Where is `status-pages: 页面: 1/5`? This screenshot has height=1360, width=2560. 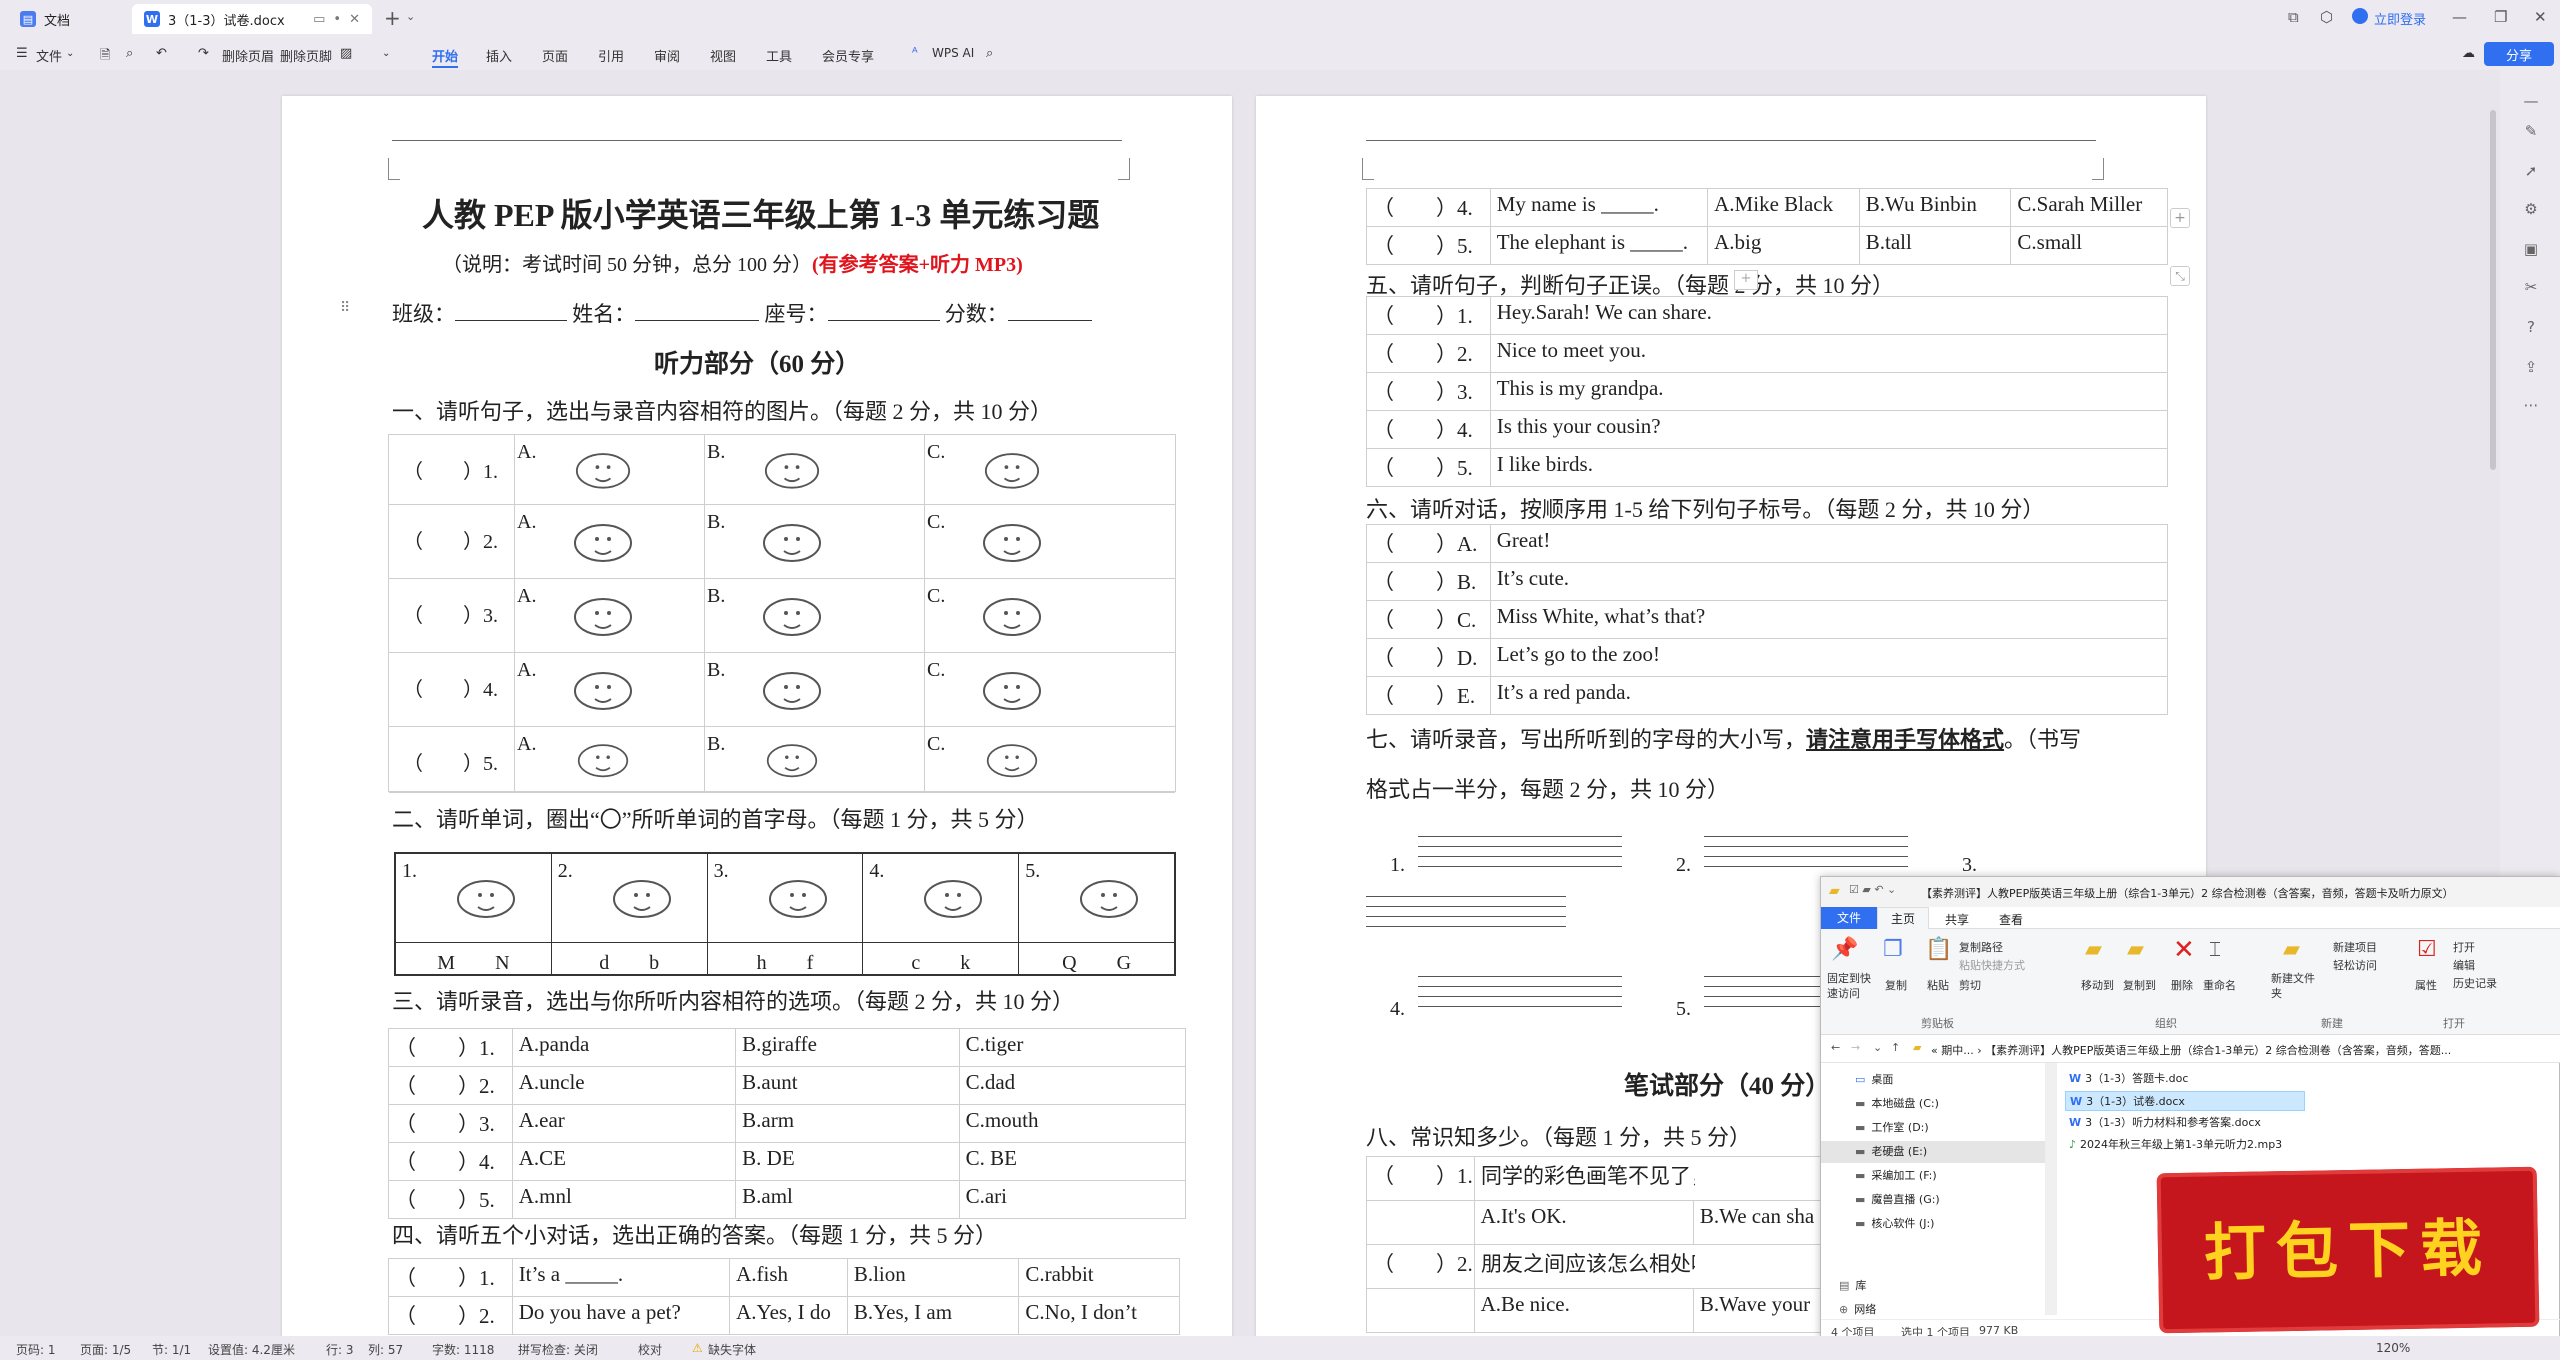 status-pages: 页面: 1/5 is located at coordinates (105, 1349).